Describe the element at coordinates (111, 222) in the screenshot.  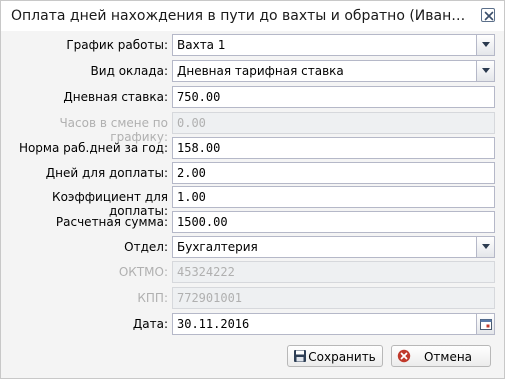
I see `calc-sum-label: Расчетная сумма:` at that location.